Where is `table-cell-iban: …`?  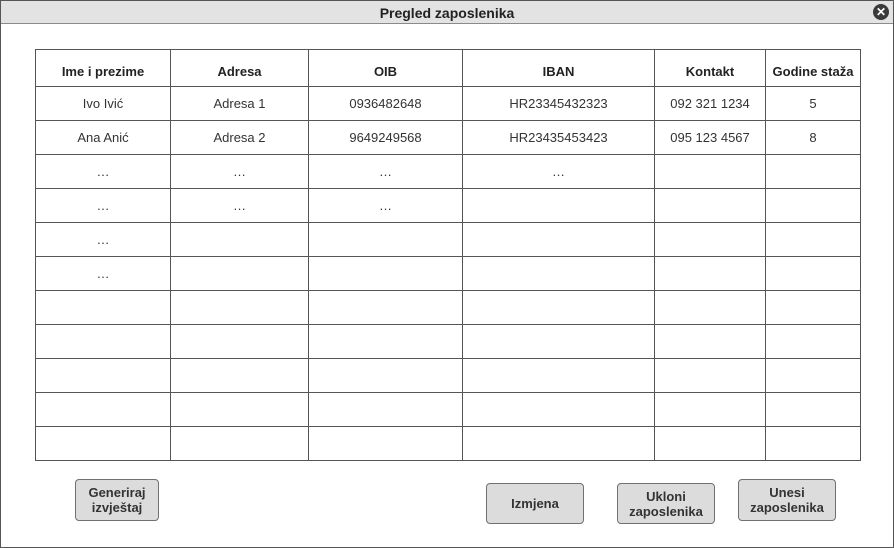 table-cell-iban: … is located at coordinates (558, 171).